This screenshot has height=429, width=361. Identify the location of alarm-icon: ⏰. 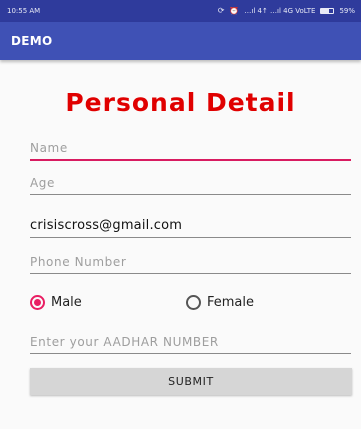
(234, 11).